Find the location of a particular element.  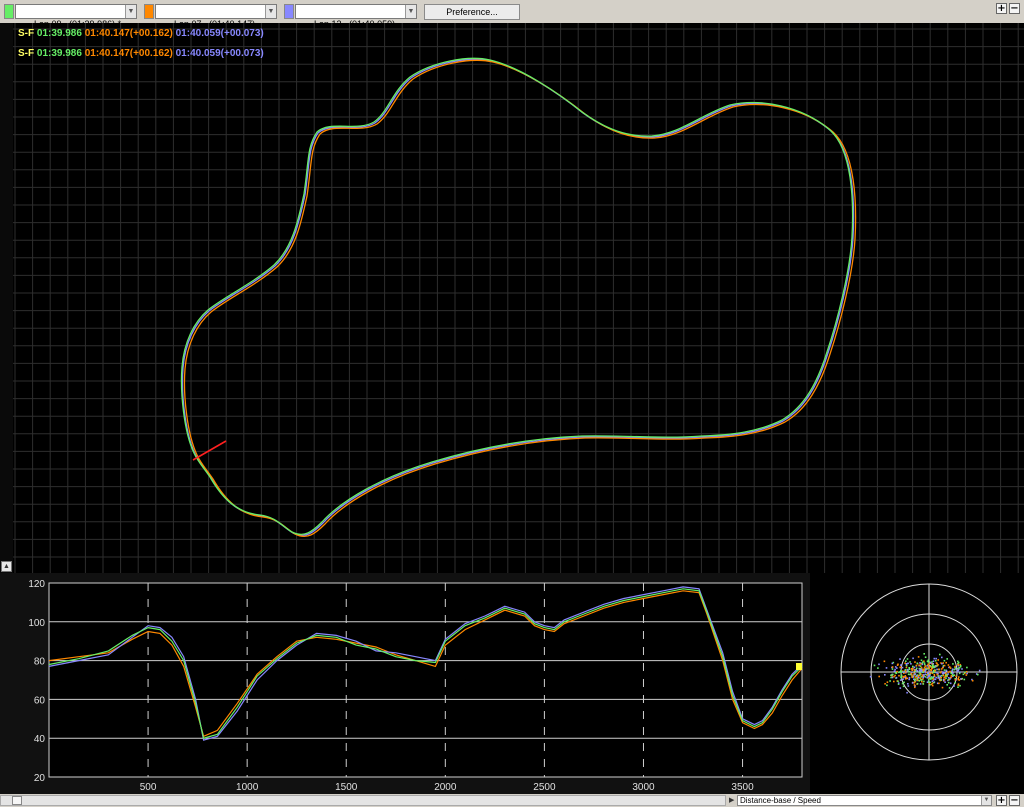

zoom-in-icon: + is located at coordinates (1001, 8).